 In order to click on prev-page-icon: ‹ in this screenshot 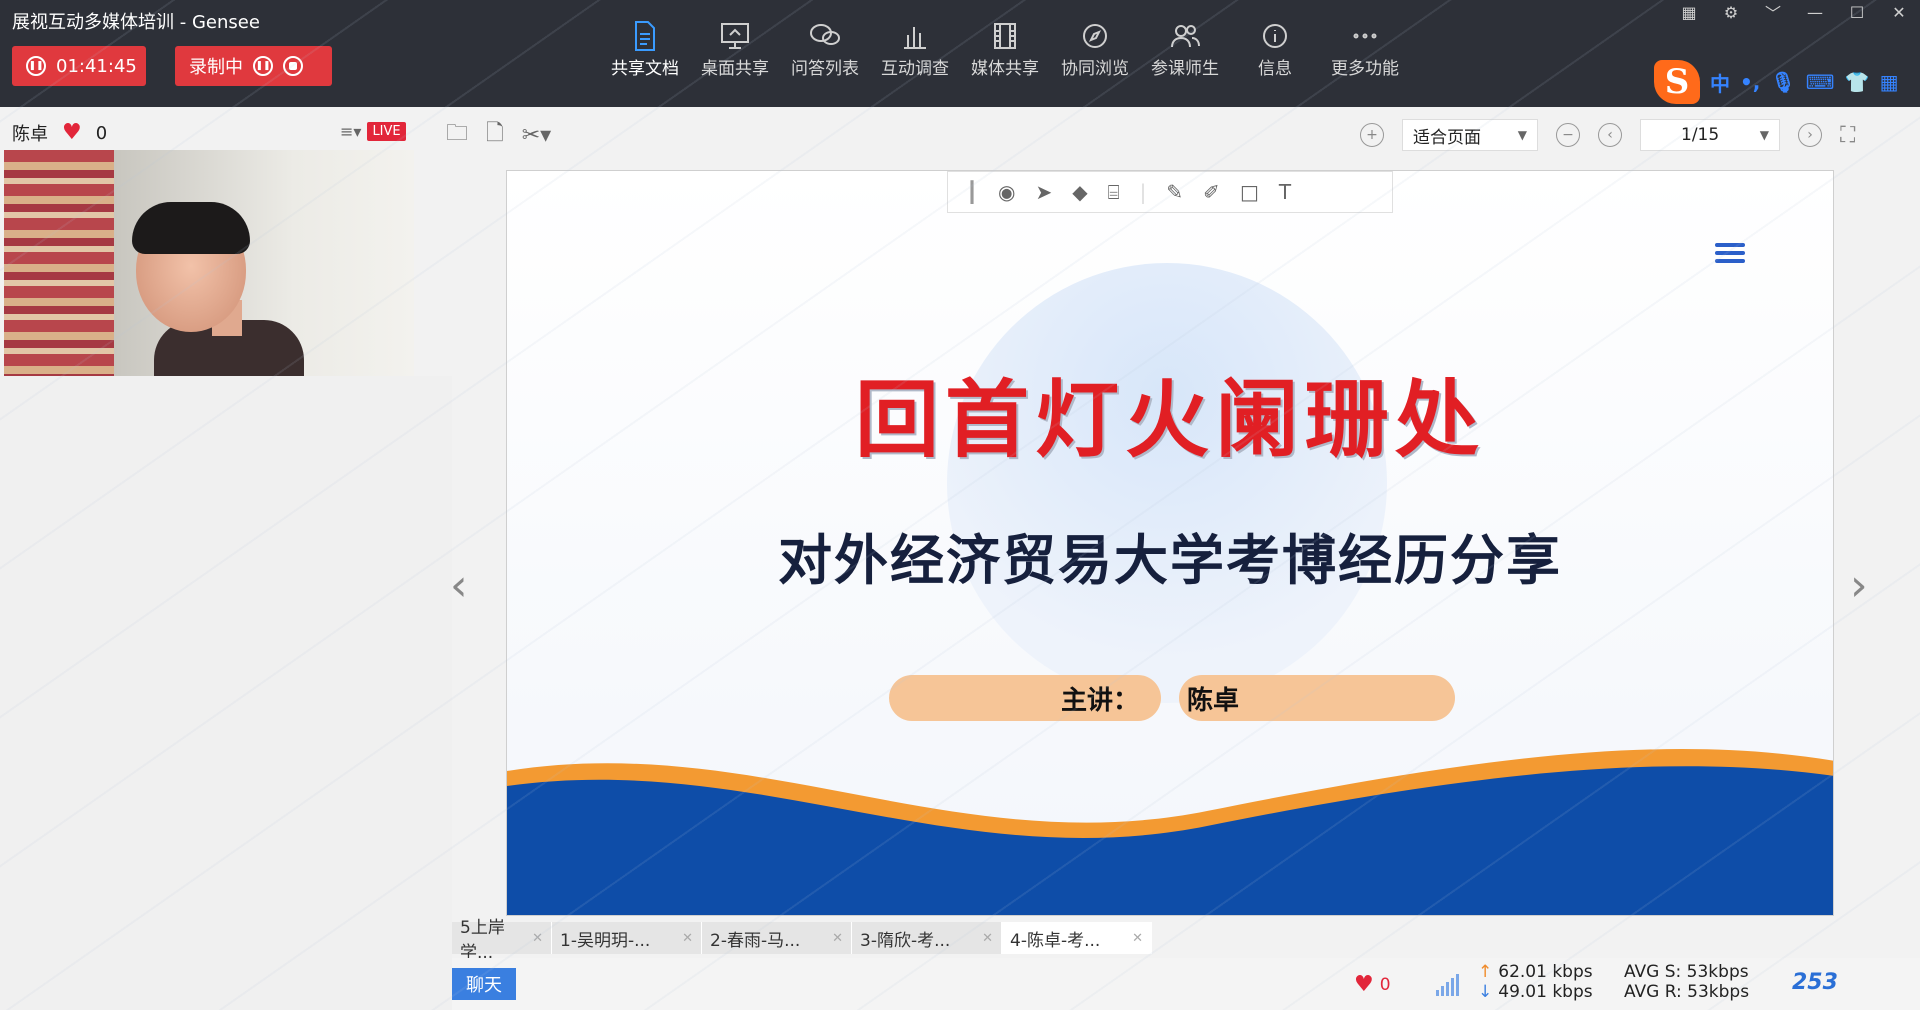, I will do `click(1610, 135)`.